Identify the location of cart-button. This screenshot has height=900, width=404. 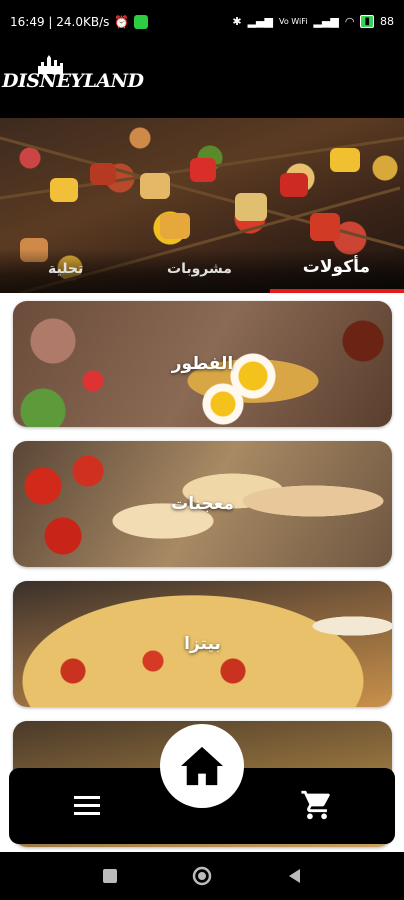
(317, 805).